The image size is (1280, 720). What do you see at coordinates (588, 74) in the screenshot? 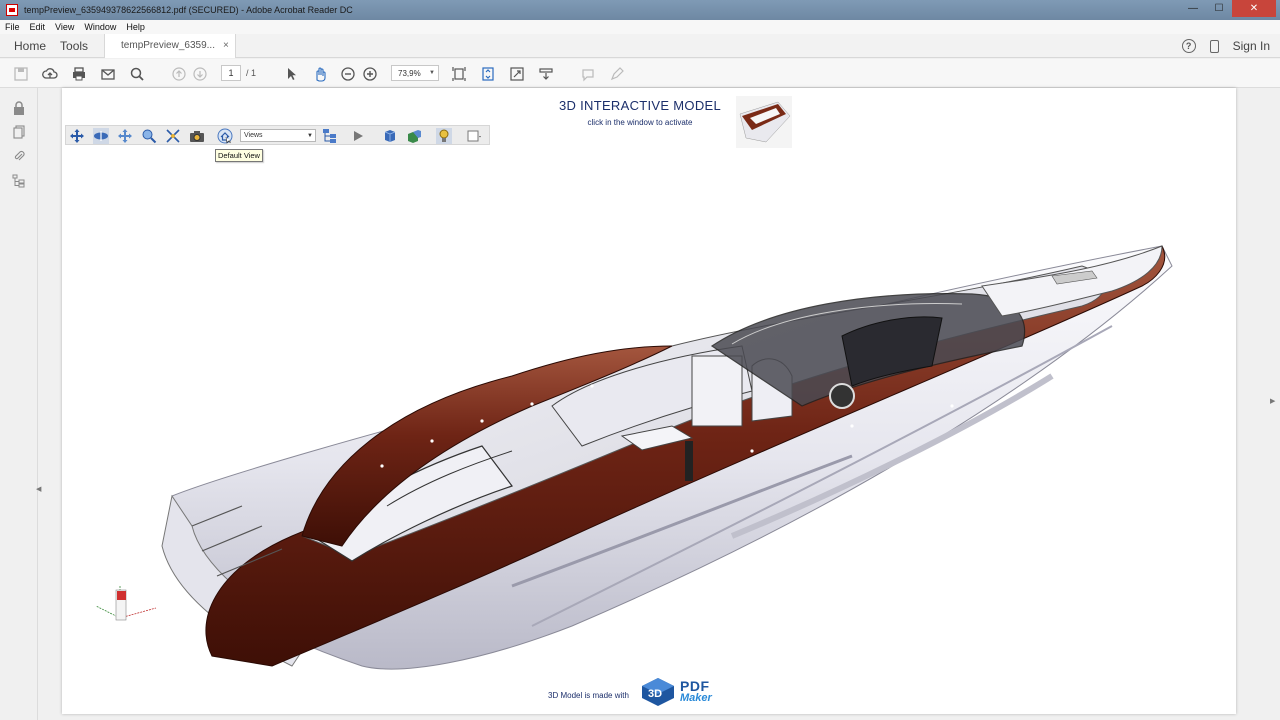
I see `comment-icon` at bounding box center [588, 74].